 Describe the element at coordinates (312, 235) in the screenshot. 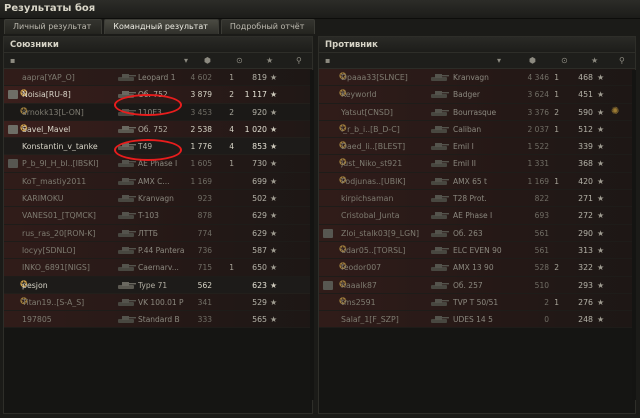

I see `allies-scrollbar` at that location.